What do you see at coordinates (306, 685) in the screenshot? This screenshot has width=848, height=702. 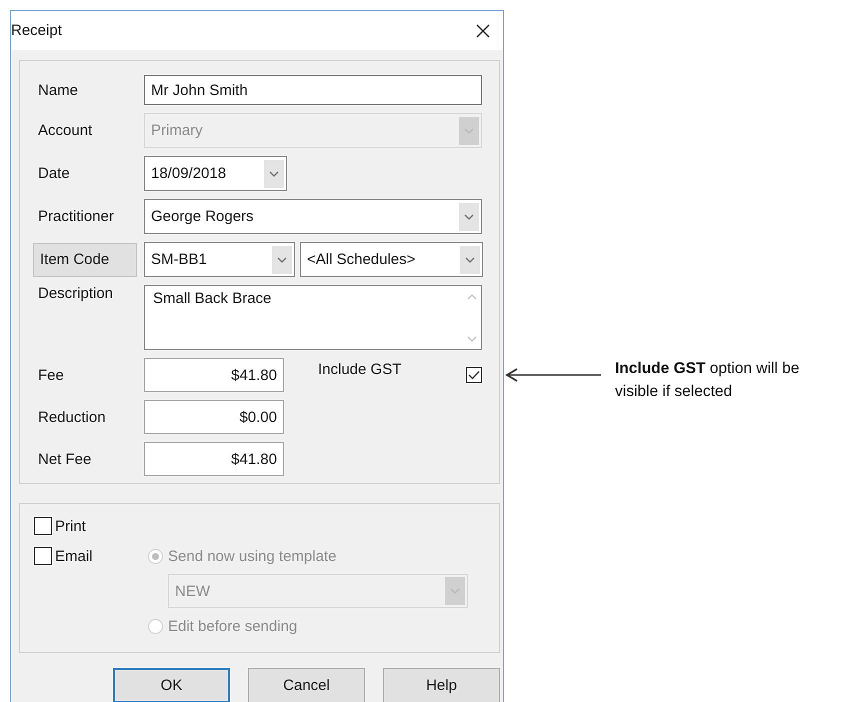 I see `dialog-button: Cancel` at bounding box center [306, 685].